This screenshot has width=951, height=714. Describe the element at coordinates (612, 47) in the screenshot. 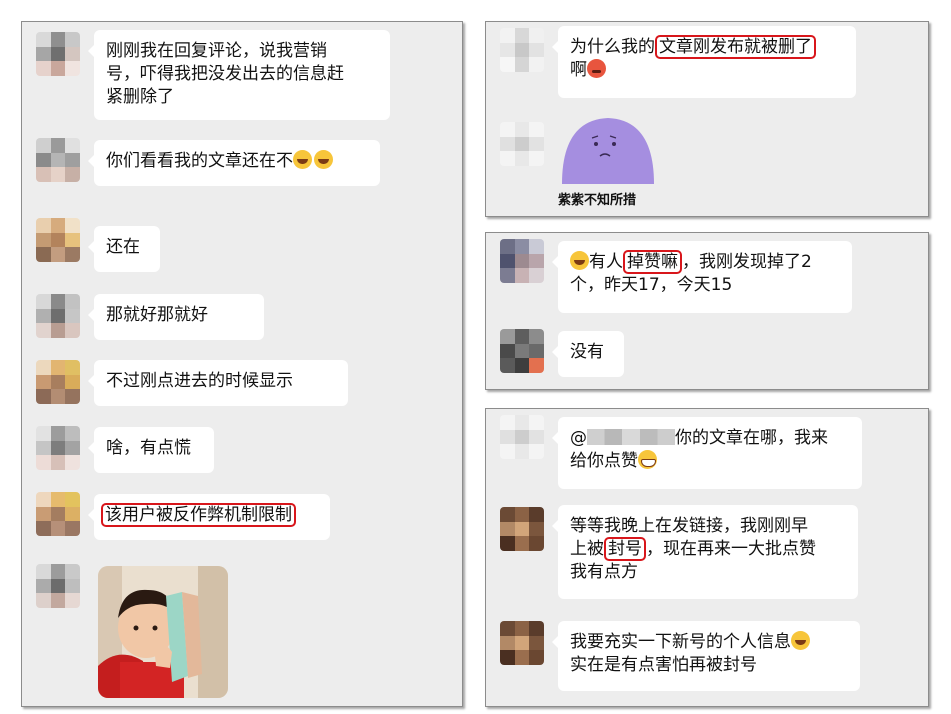

I see `message-text: 为什么我的` at that location.